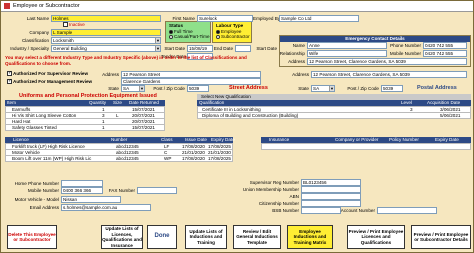  Describe the element at coordinates (274, 182) in the screenshot. I see `supervisor-reg-label: Supervisor Reg Number` at that location.